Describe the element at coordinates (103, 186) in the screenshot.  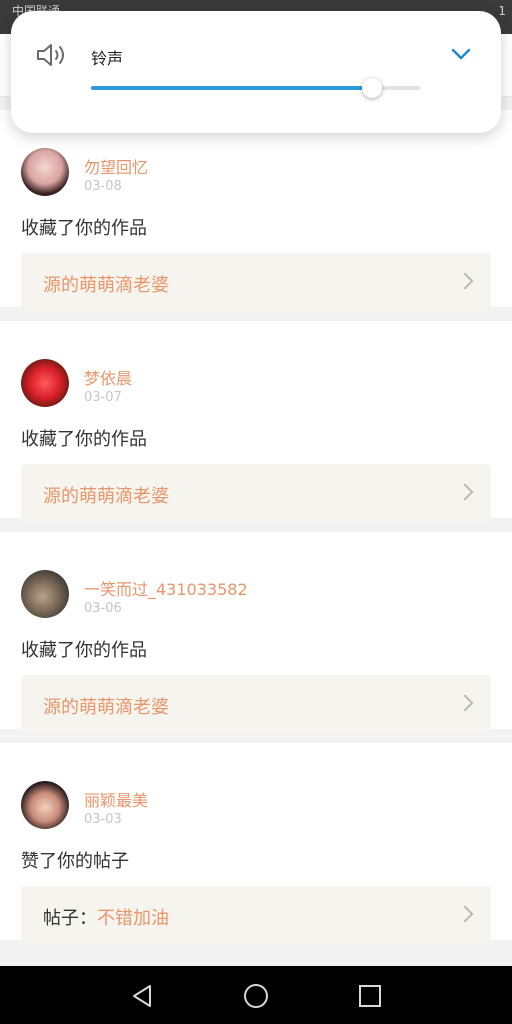
I see `date: 03-08` at that location.